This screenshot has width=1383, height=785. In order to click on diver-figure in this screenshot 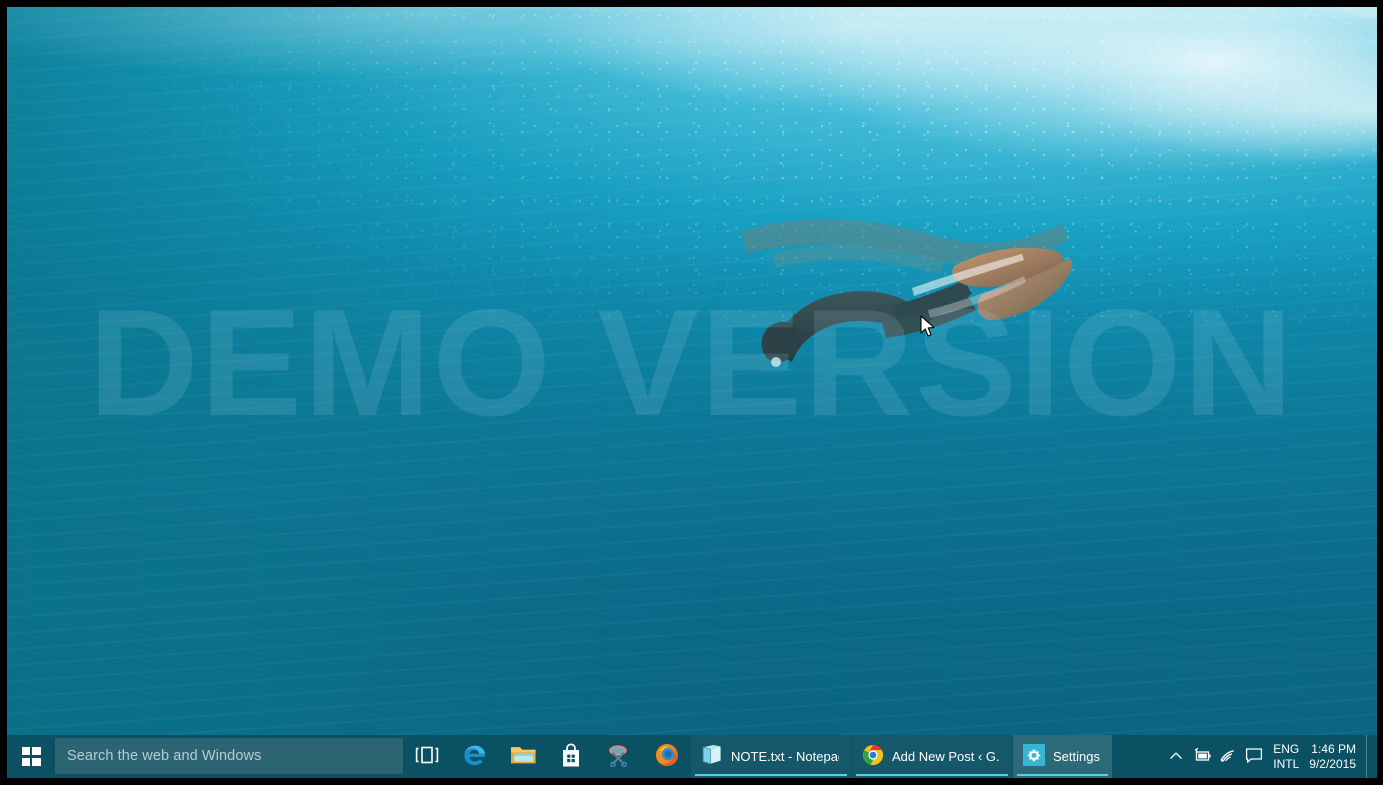, I will do `click(902, 289)`.